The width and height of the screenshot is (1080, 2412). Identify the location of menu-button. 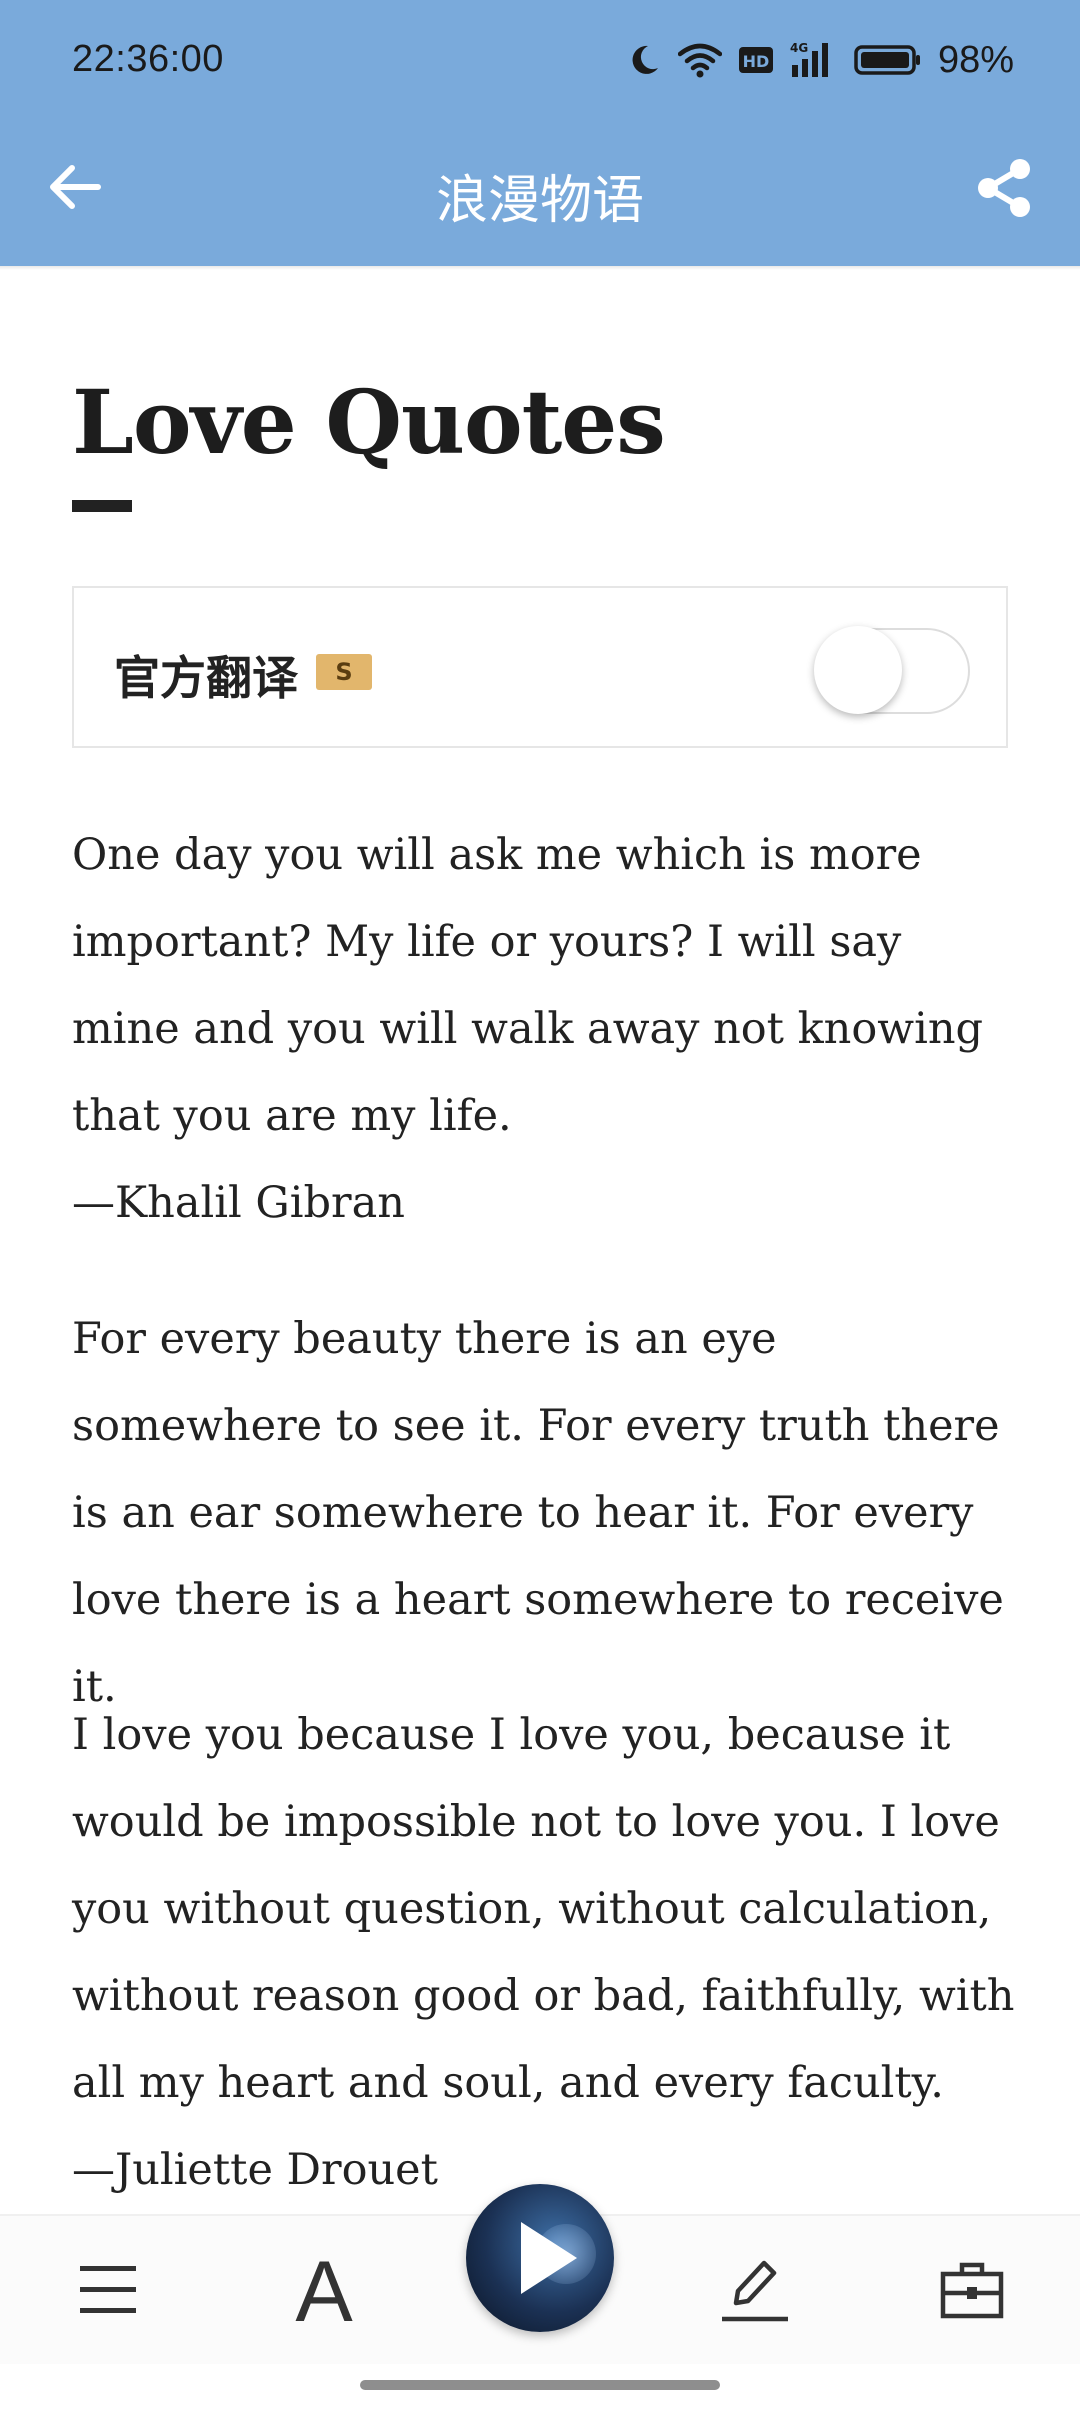
(108, 2292).